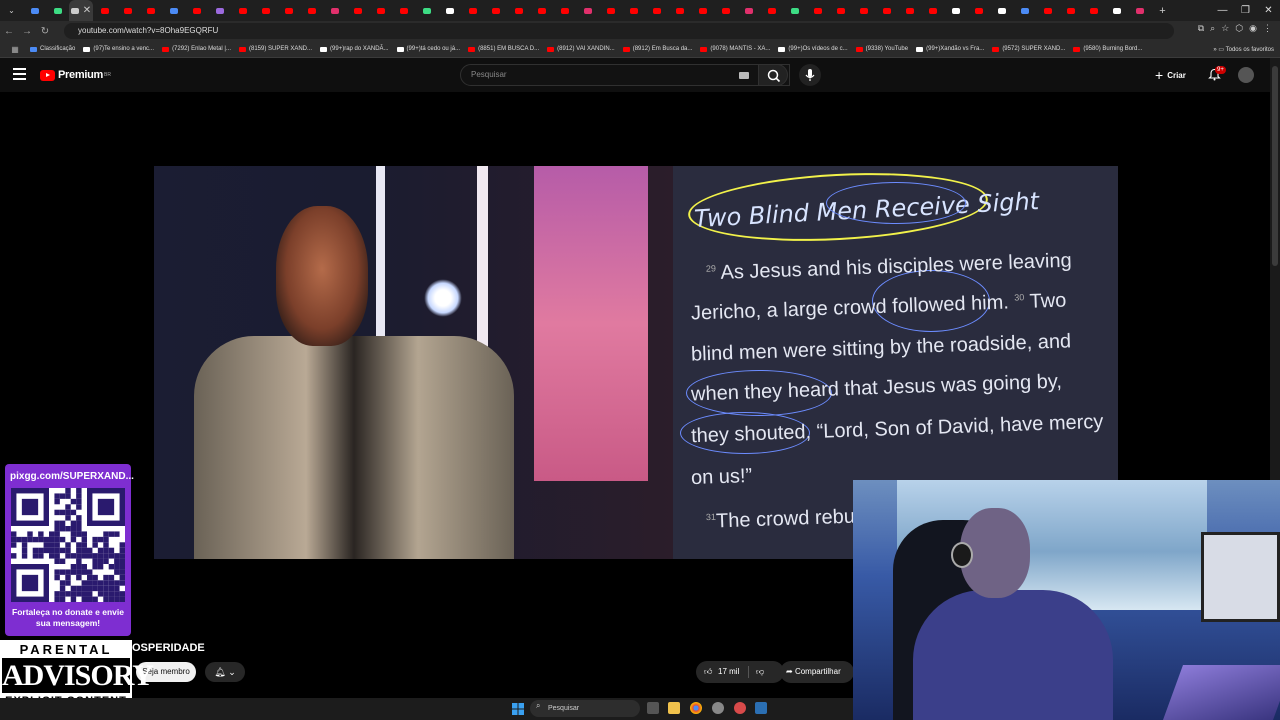 The height and width of the screenshot is (720, 1280). Describe the element at coordinates (728, 672) in the screenshot. I see `like-count: 17 mil` at that location.